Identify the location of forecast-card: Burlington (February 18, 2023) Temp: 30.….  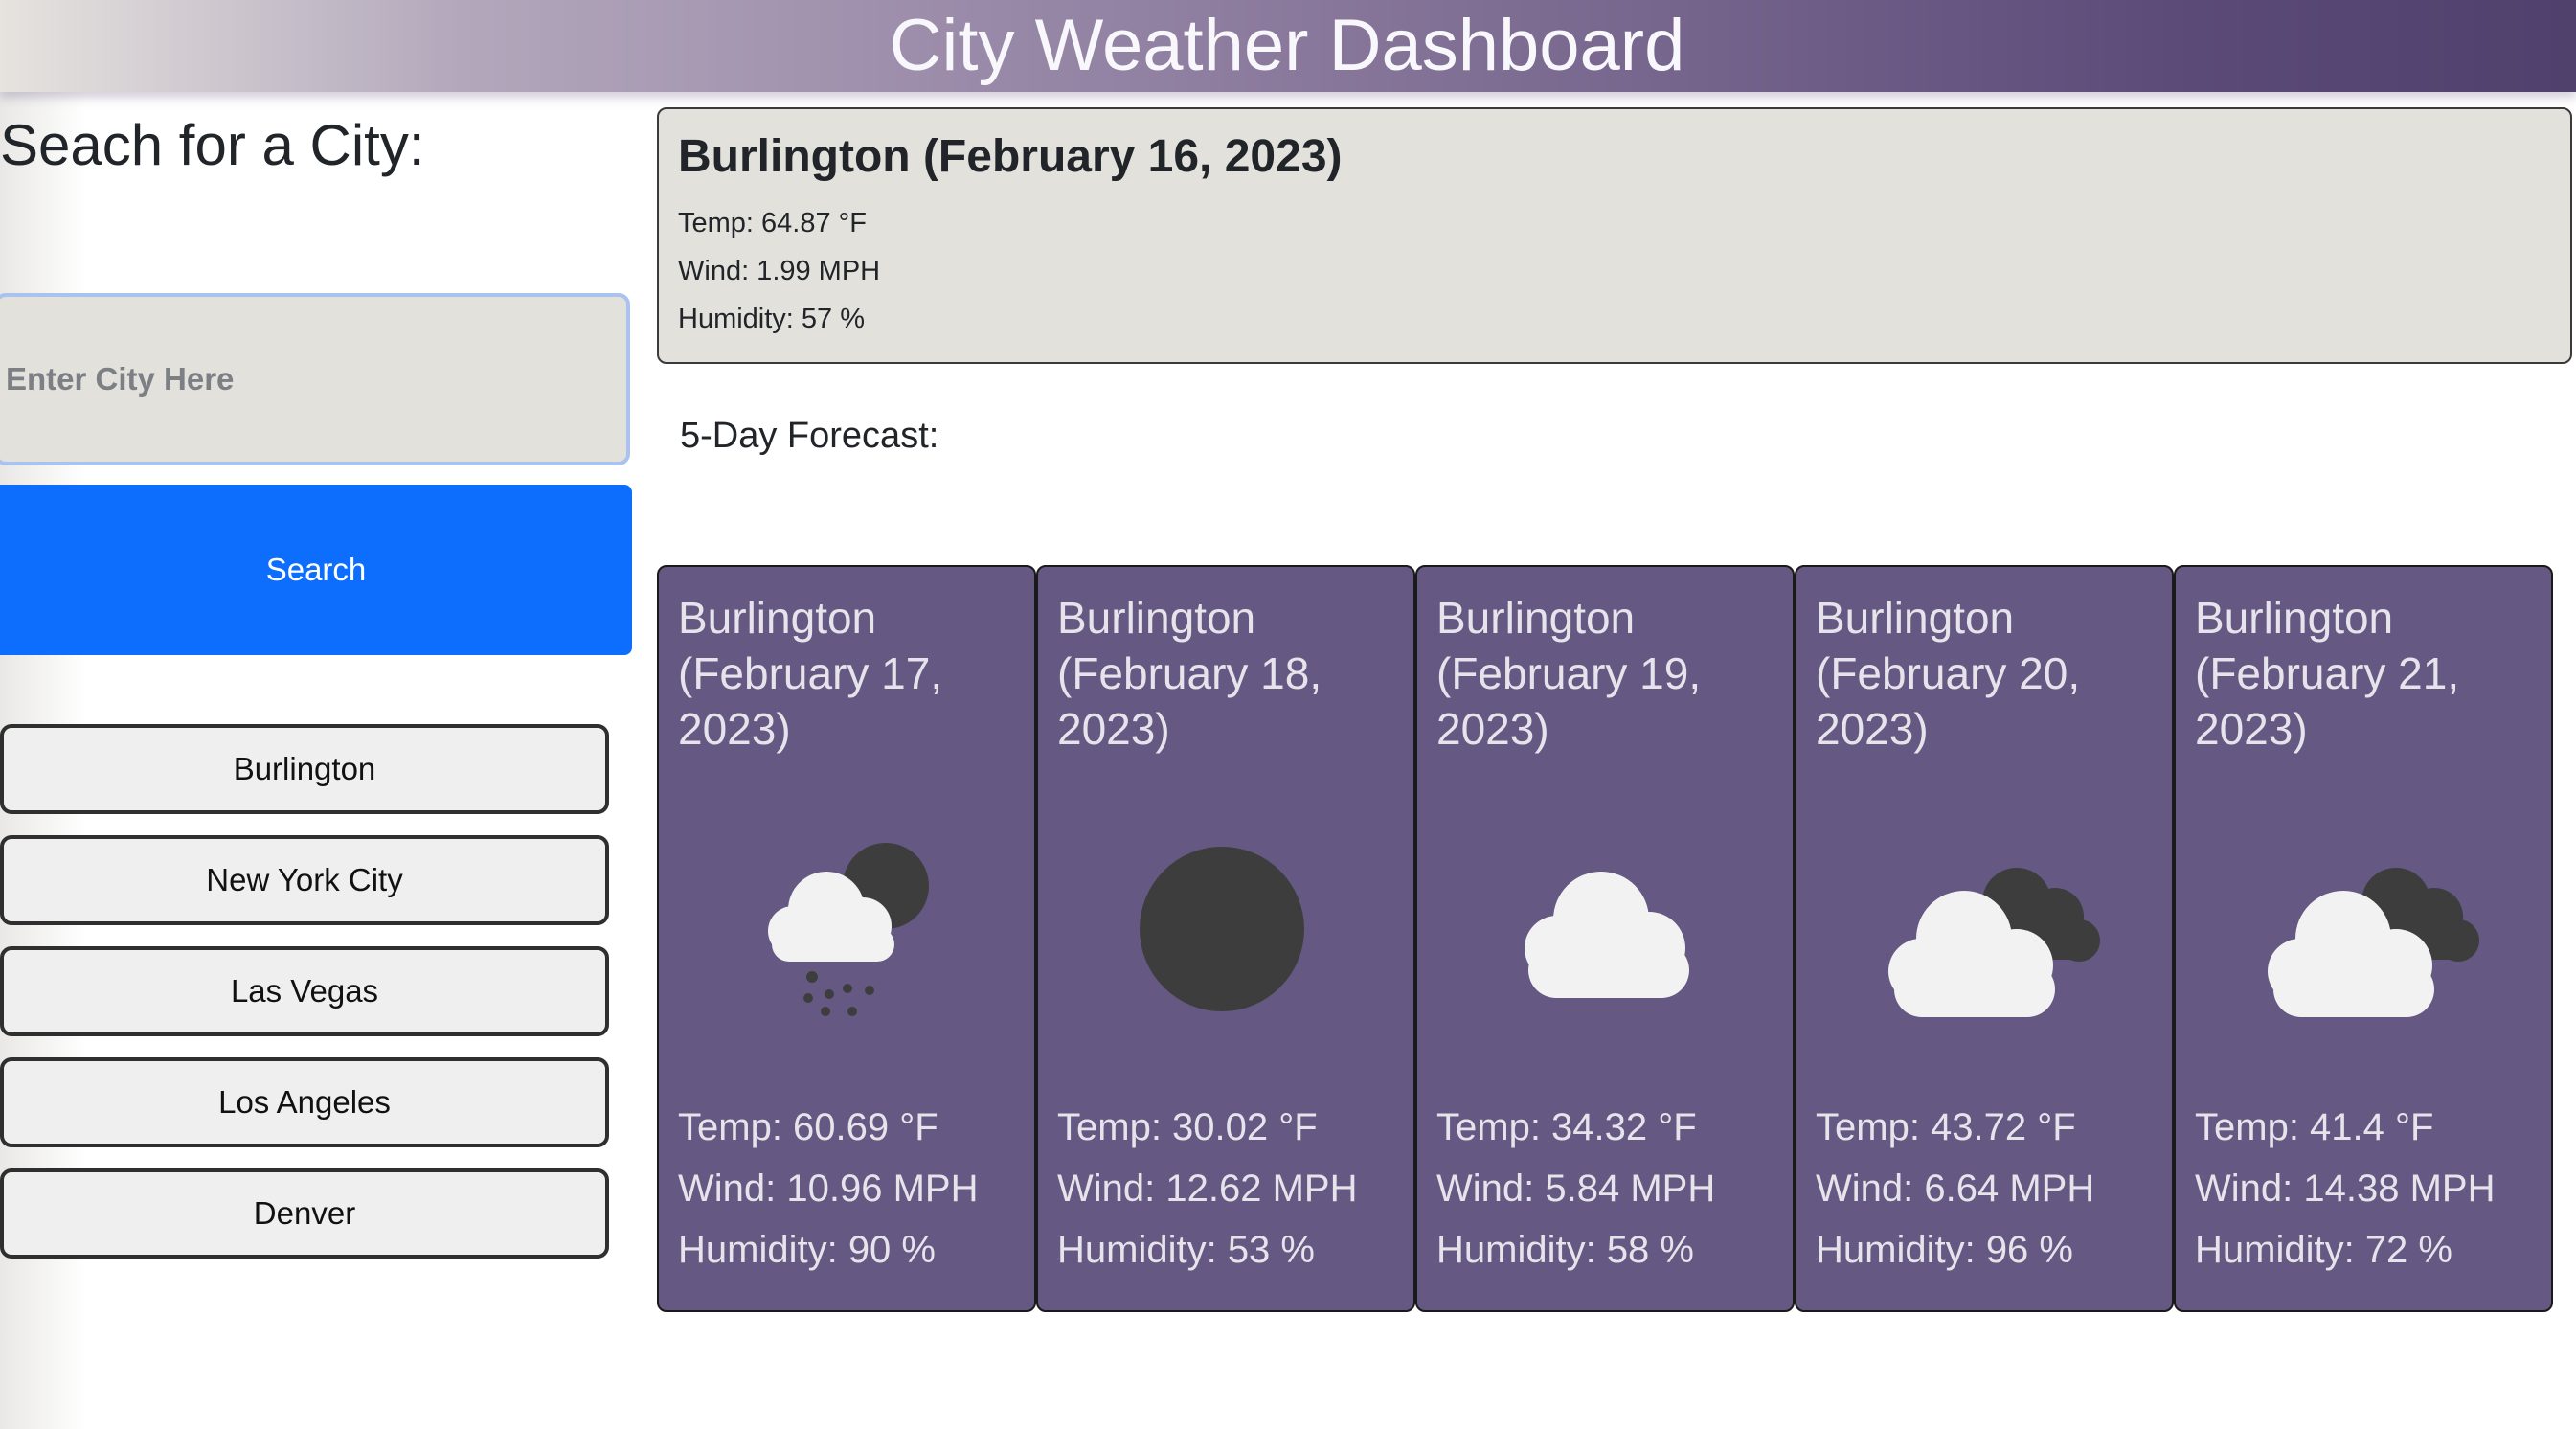
(1225, 939).